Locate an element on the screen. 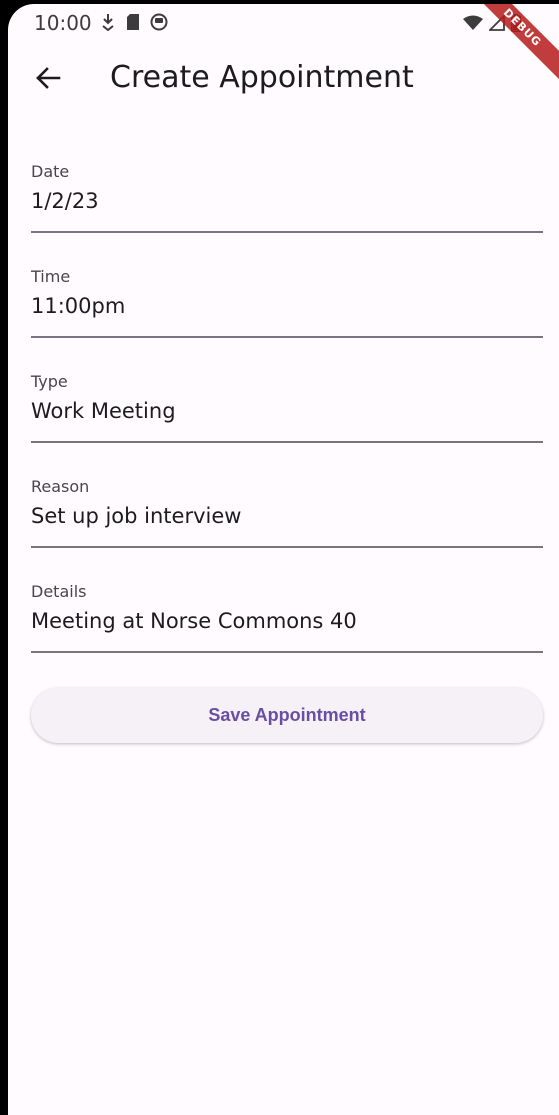 This screenshot has height=1115, width=559. reason-field-value: Set up job interview is located at coordinates (136, 516).